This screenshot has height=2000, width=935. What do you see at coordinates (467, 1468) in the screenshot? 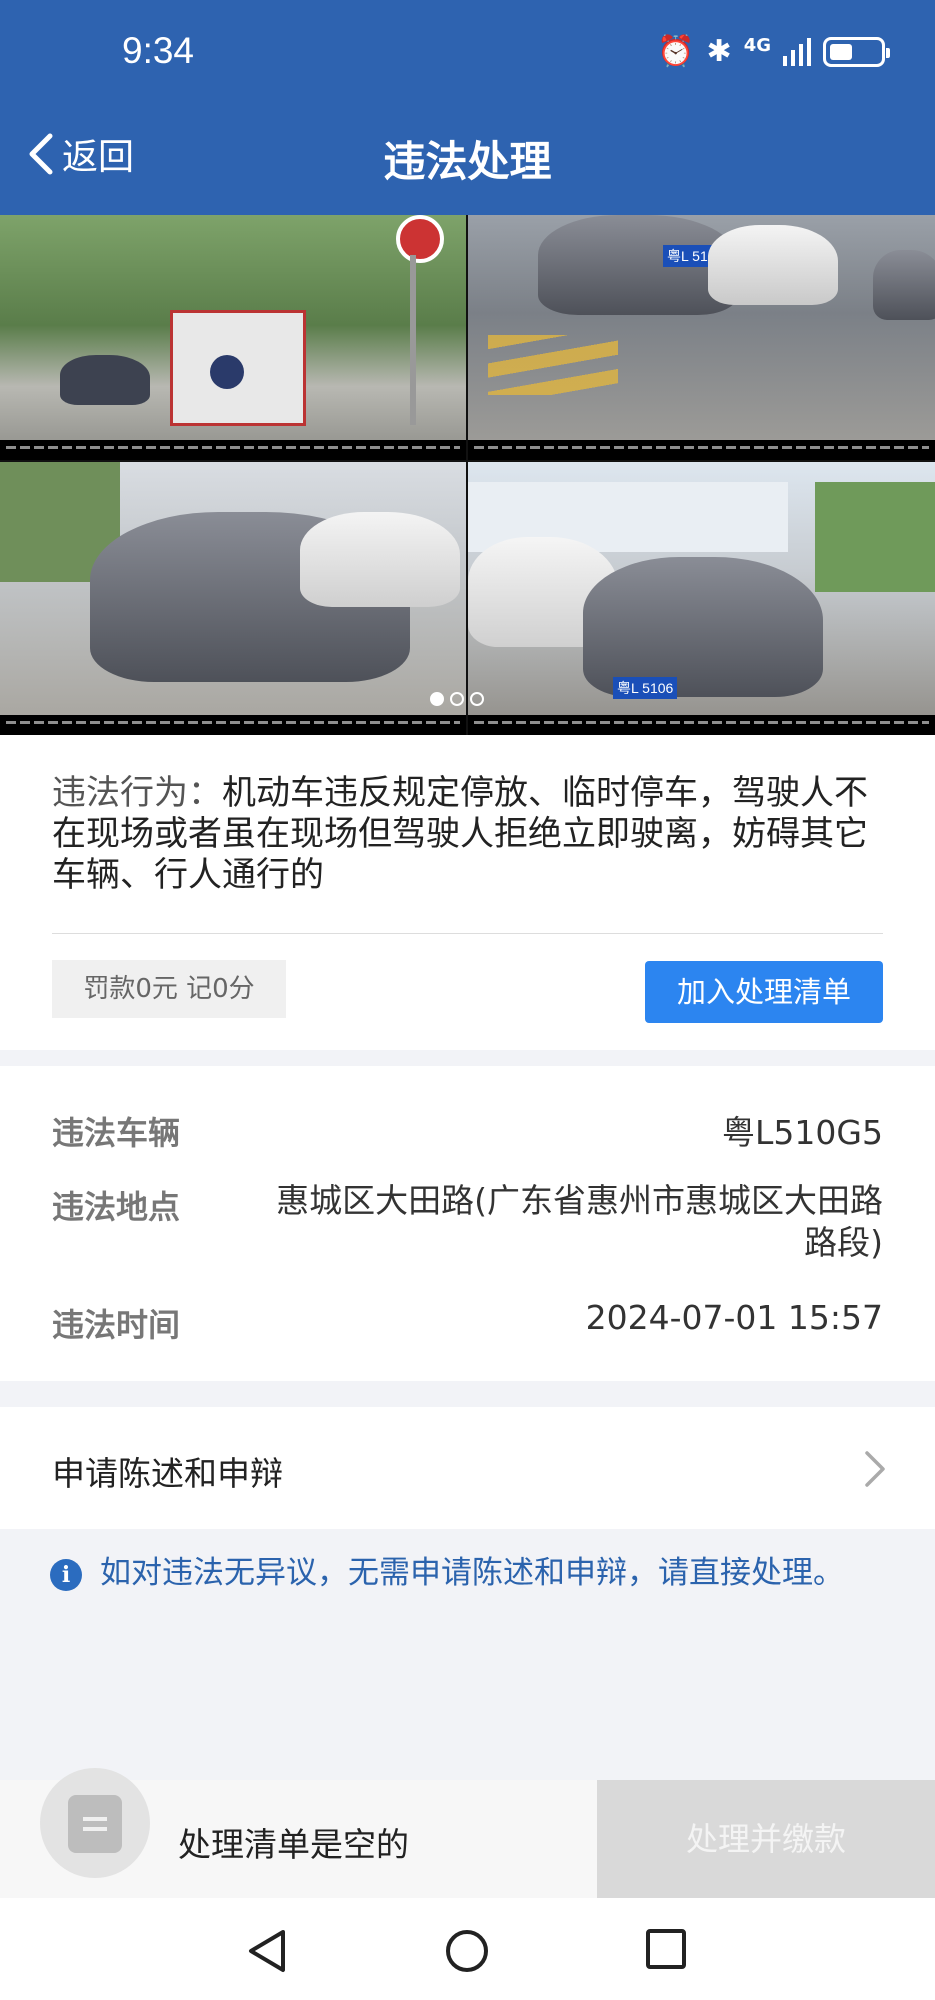
I see `appeal-row: 申请陈述和申辩` at bounding box center [467, 1468].